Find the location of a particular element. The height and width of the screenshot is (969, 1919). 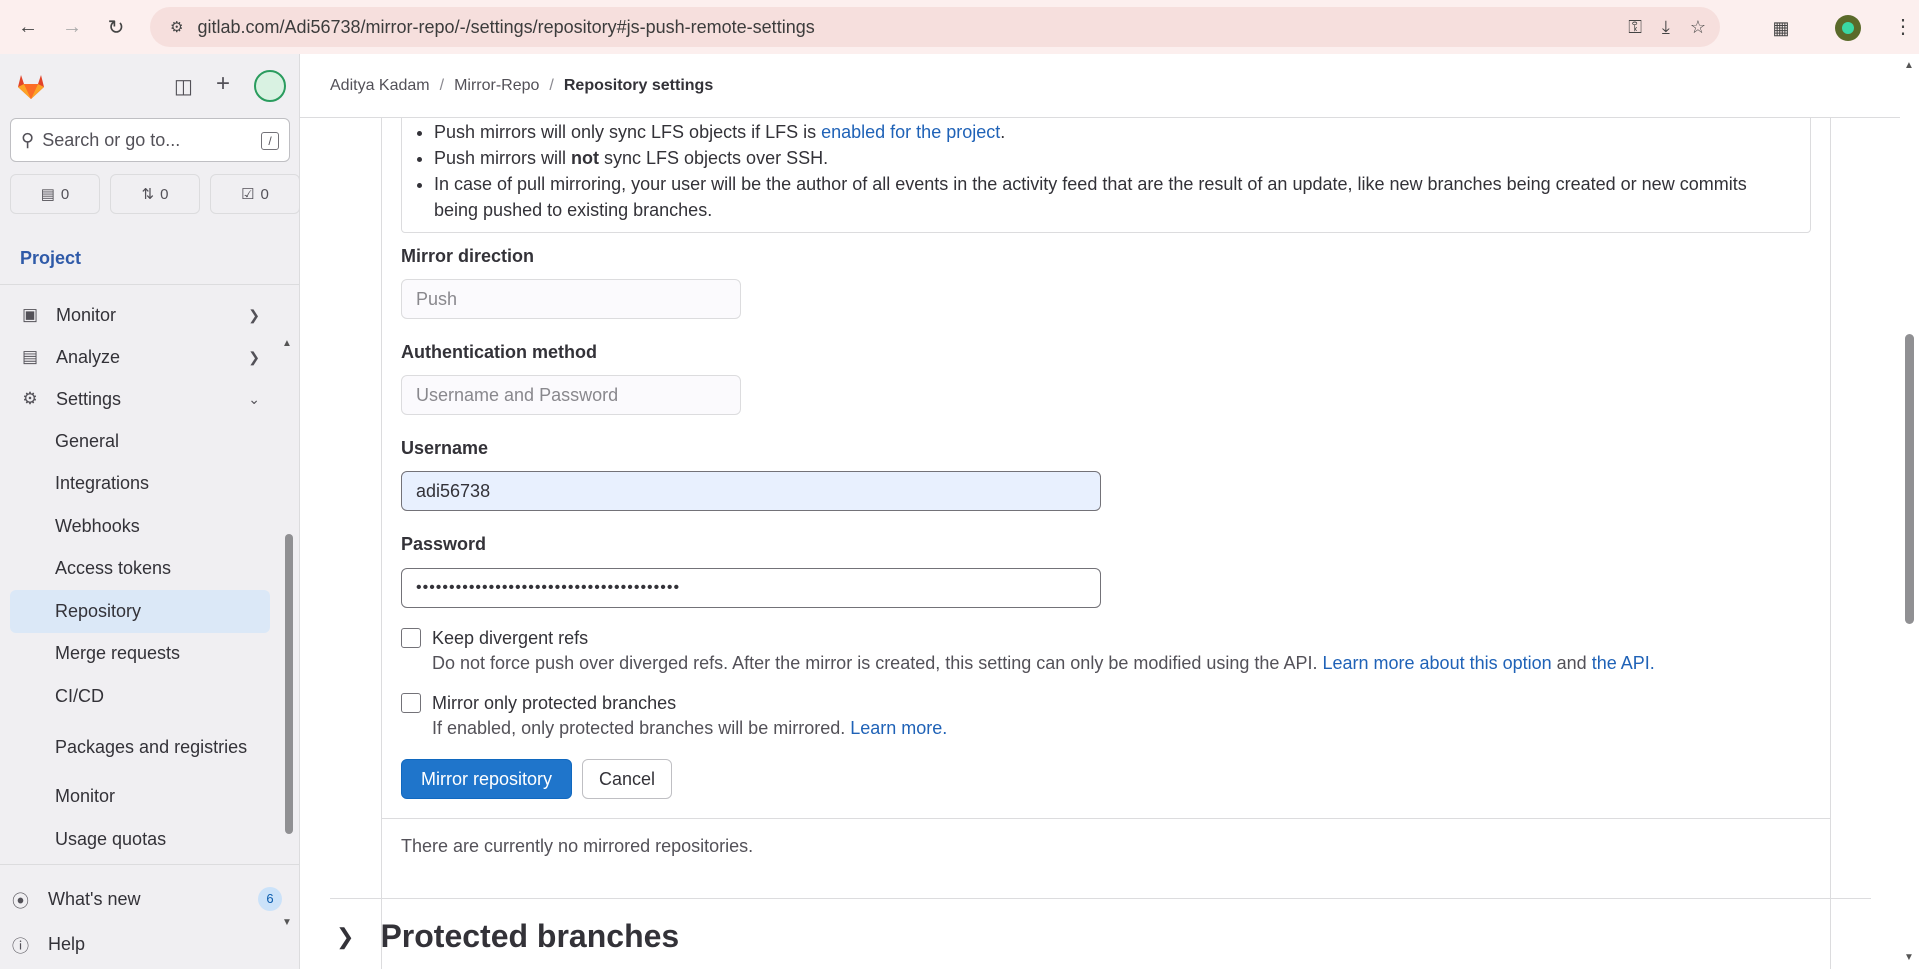

key-icon: ⚿ is located at coordinates (1635, 27).